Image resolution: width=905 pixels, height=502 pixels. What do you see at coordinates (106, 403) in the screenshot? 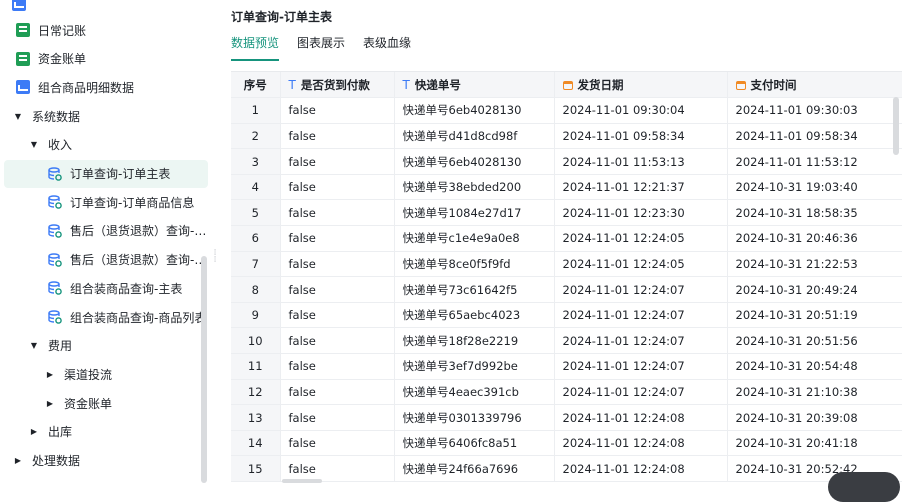
I see `sidebar-item: ▶ 资金账单` at bounding box center [106, 403].